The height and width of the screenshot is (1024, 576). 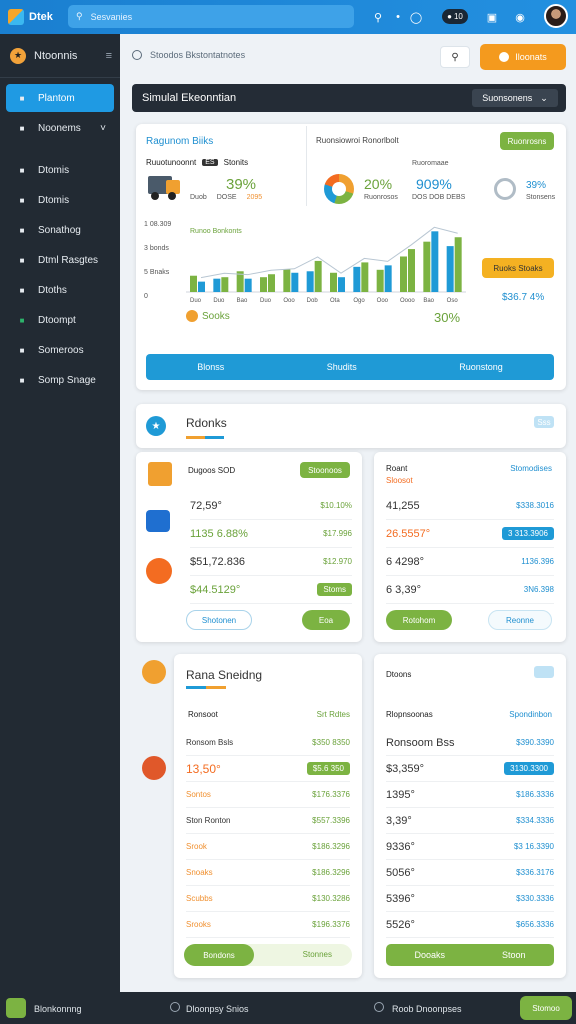 What do you see at coordinates (271, 590) in the screenshot?
I see `table-row: $44.5129° Stoms` at bounding box center [271, 590].